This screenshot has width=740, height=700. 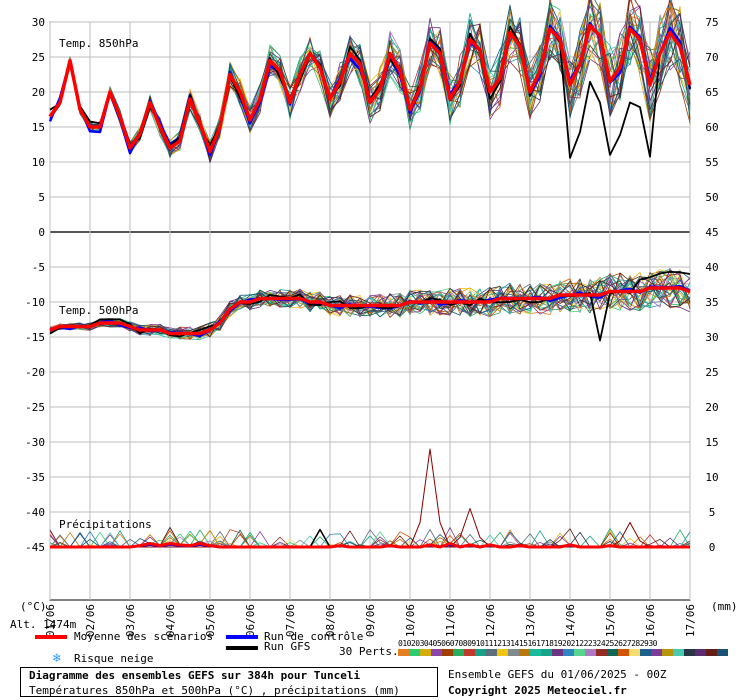 I want to click on right-tick-label: 20, so click(x=711, y=407).